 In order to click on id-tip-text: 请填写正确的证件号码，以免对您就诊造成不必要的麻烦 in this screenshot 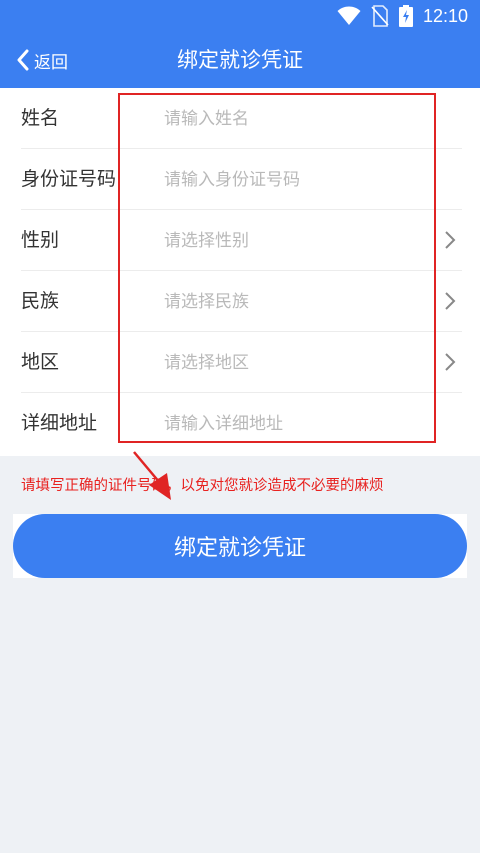, I will do `click(202, 486)`.